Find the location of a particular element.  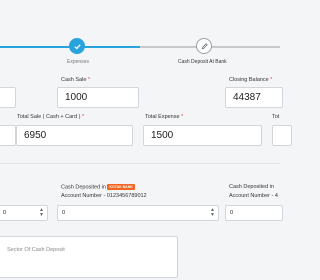

deposit-bank-label-2: Cash Deposited in is located at coordinates (251, 187).